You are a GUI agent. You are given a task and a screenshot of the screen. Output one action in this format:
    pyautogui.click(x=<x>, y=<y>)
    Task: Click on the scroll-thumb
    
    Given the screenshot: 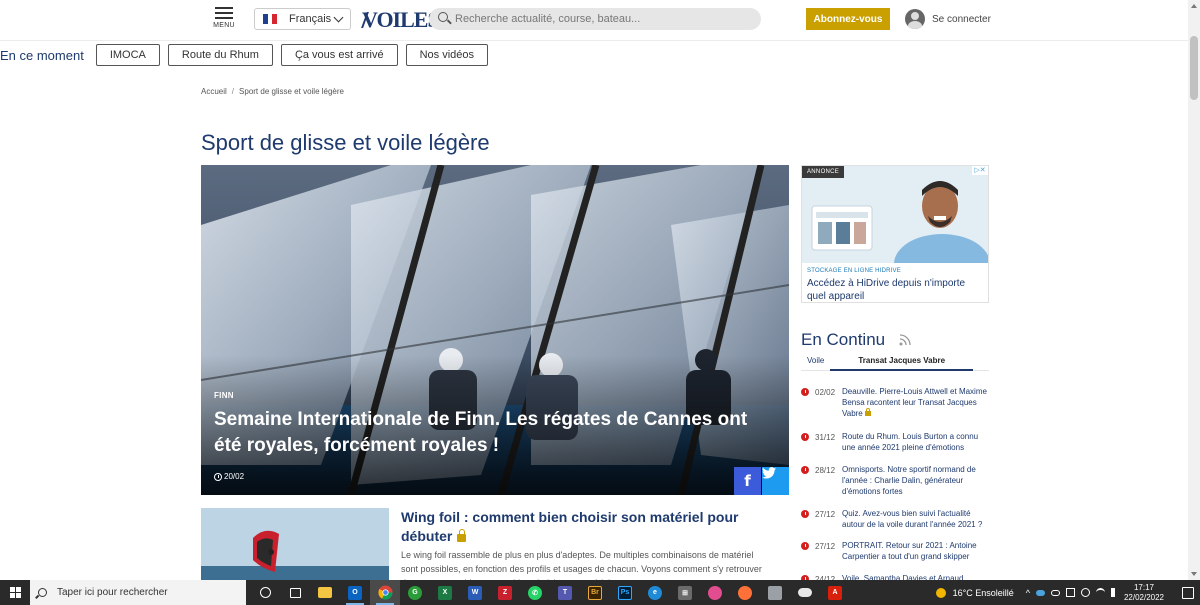 What is the action you would take?
    pyautogui.click(x=1194, y=68)
    